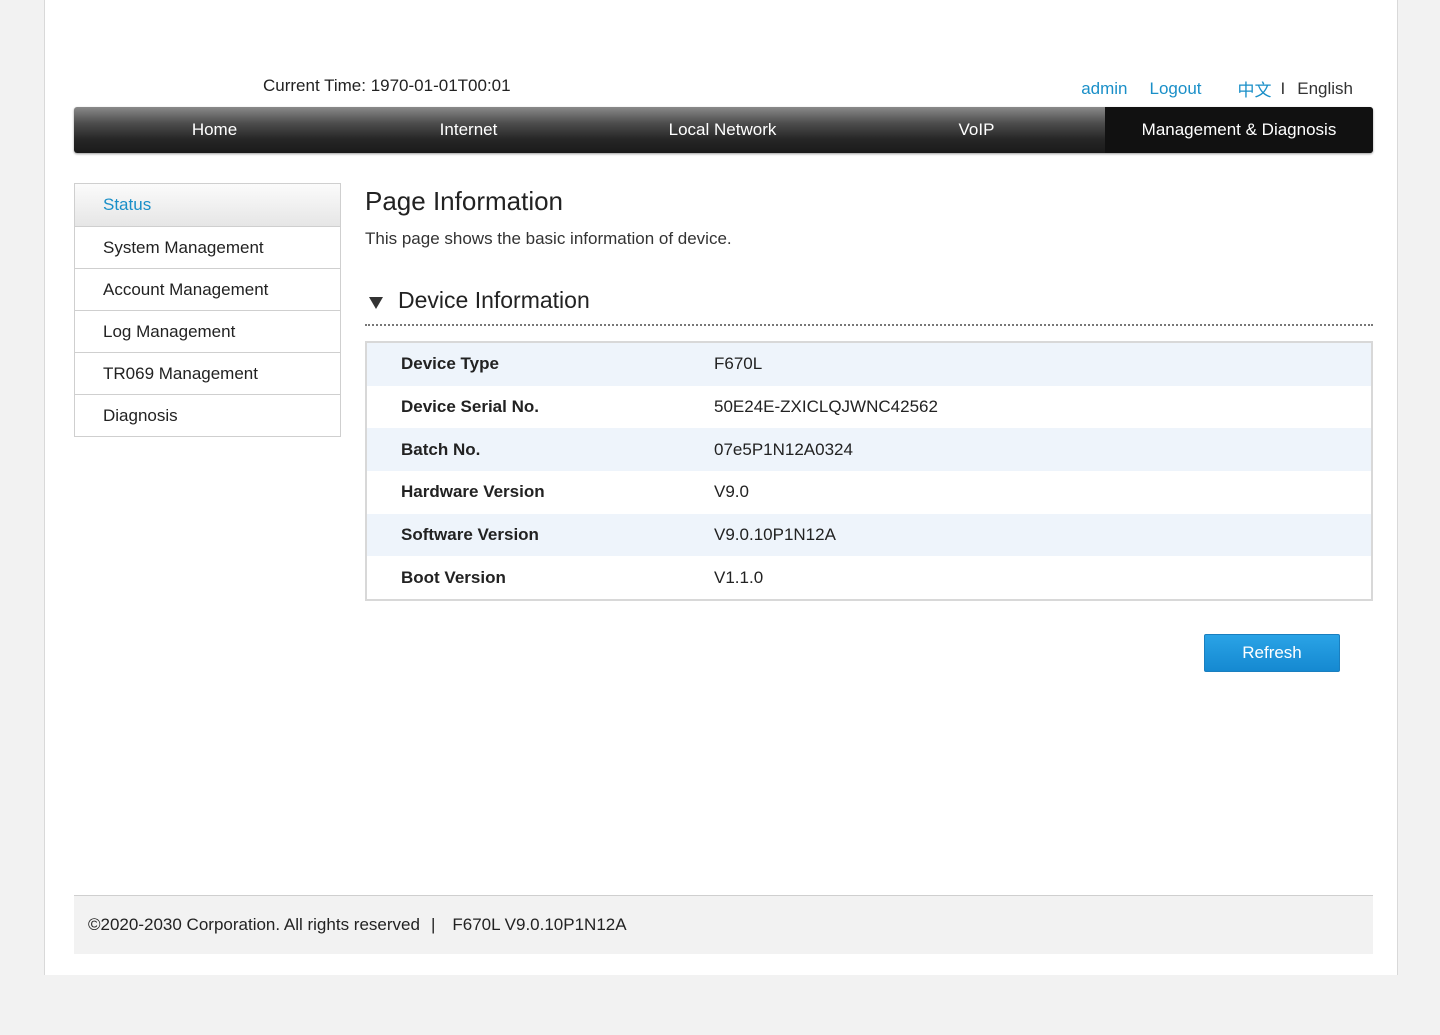 This screenshot has width=1440, height=1035. I want to click on lang-en-link: English, so click(1325, 89).